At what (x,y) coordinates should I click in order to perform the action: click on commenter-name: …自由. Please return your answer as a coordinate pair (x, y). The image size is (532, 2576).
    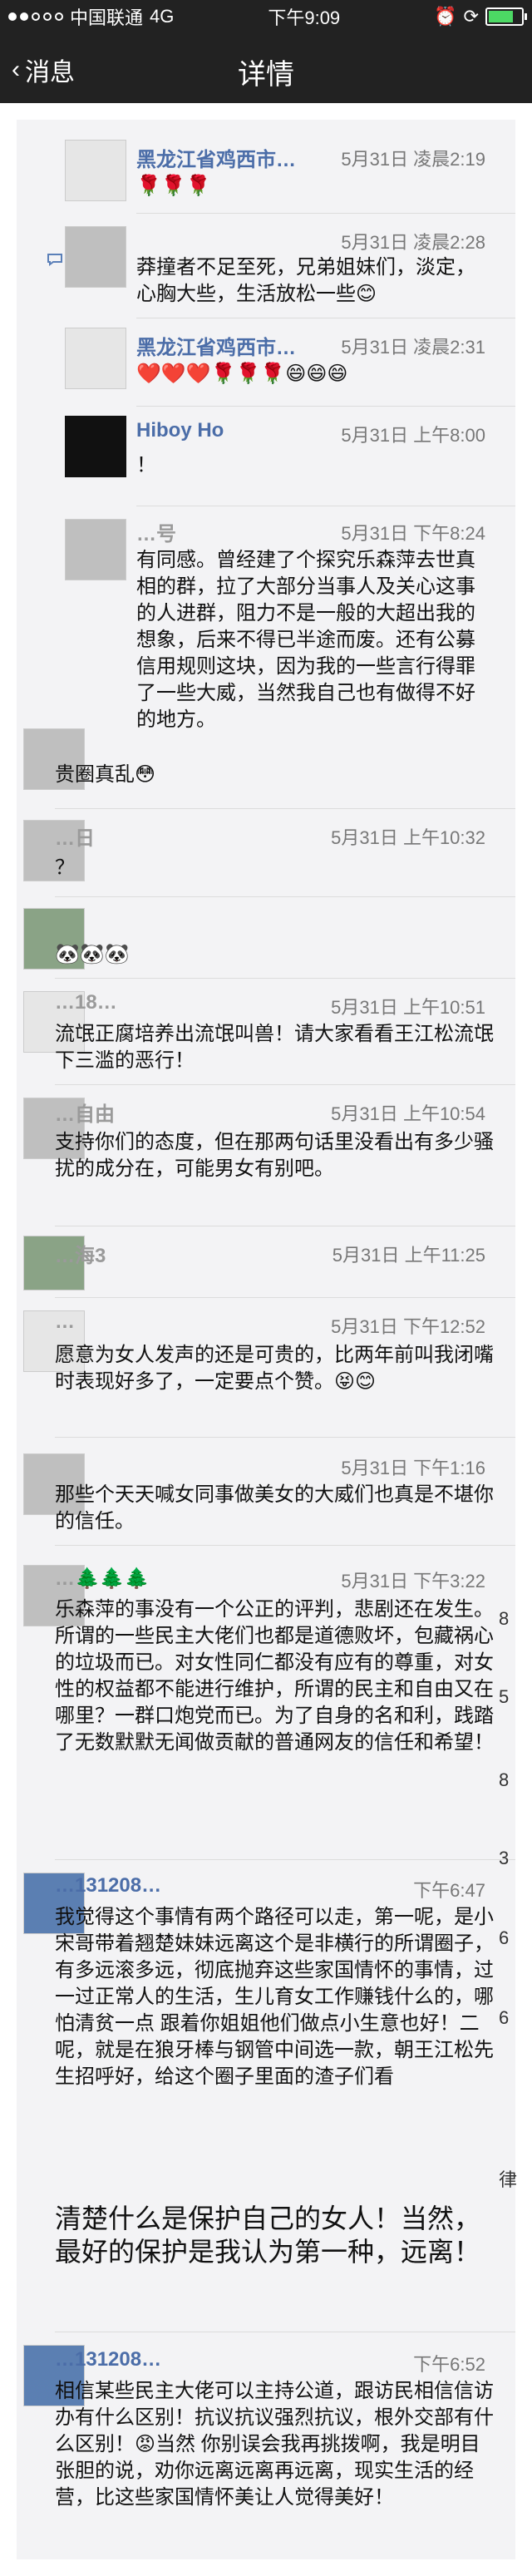
    Looking at the image, I should click on (85, 1112).